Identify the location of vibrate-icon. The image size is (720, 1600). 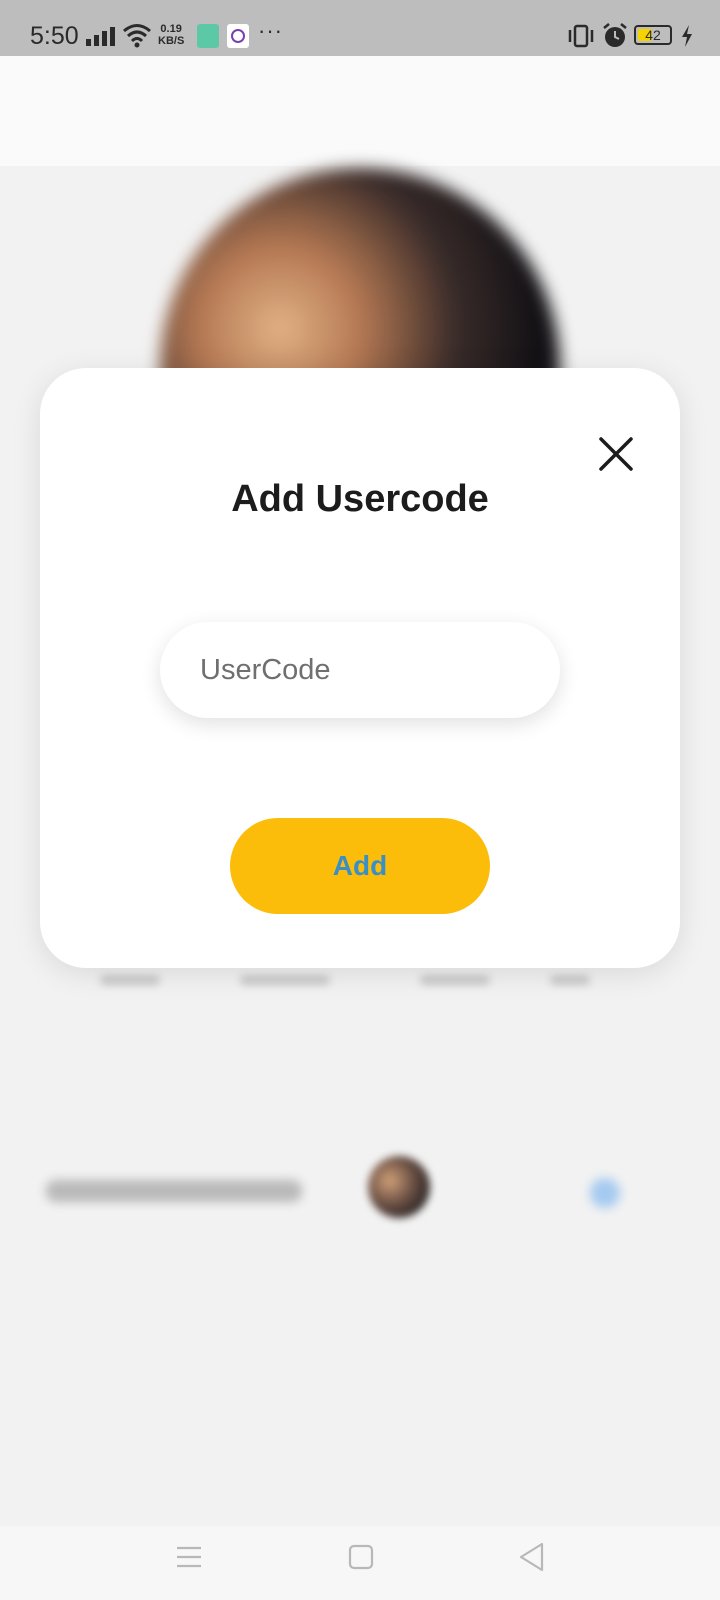
(581, 36).